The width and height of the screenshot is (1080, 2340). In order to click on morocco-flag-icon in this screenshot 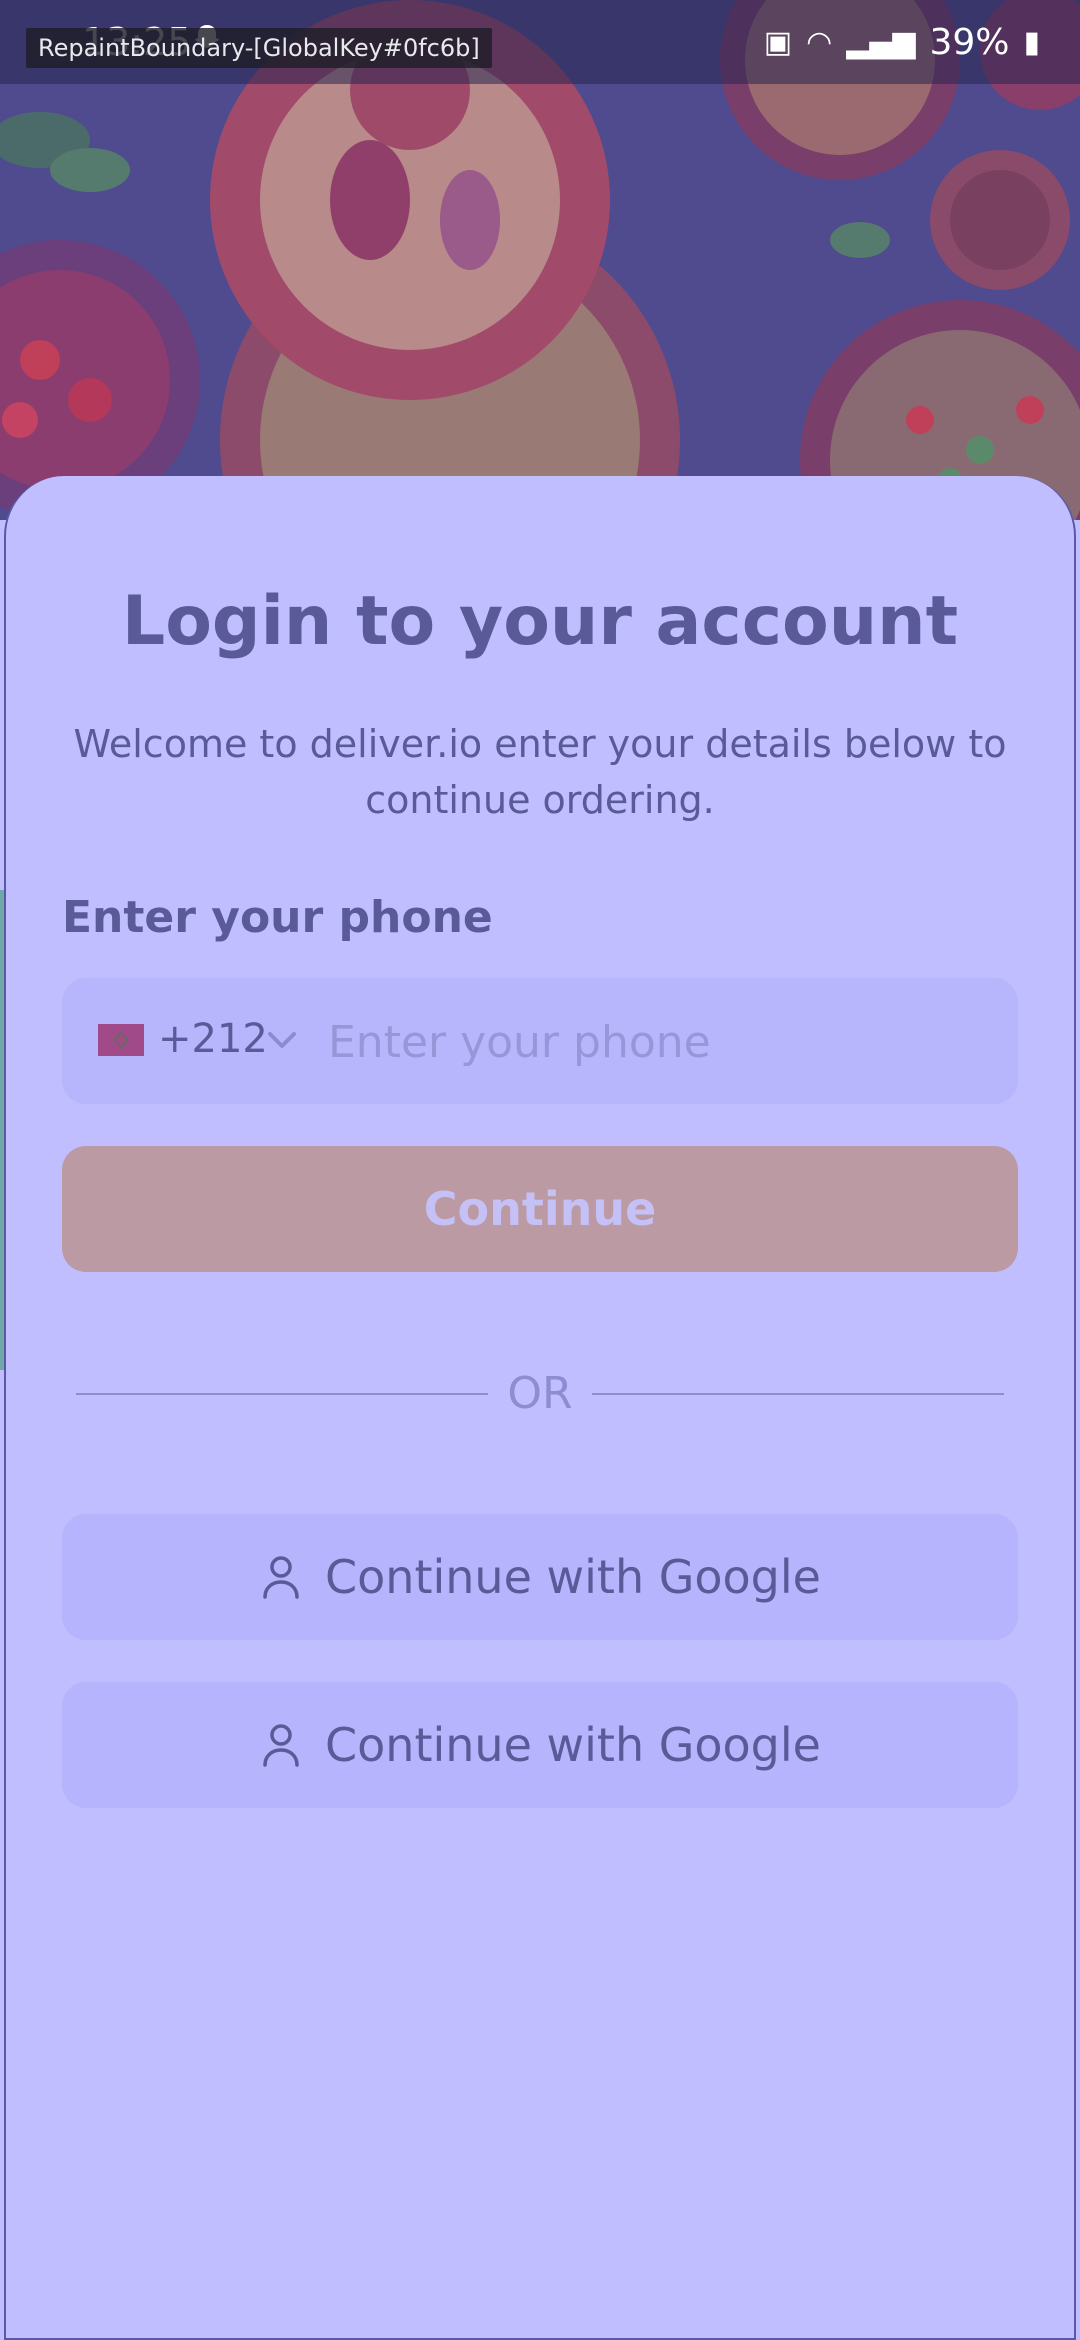, I will do `click(121, 1040)`.